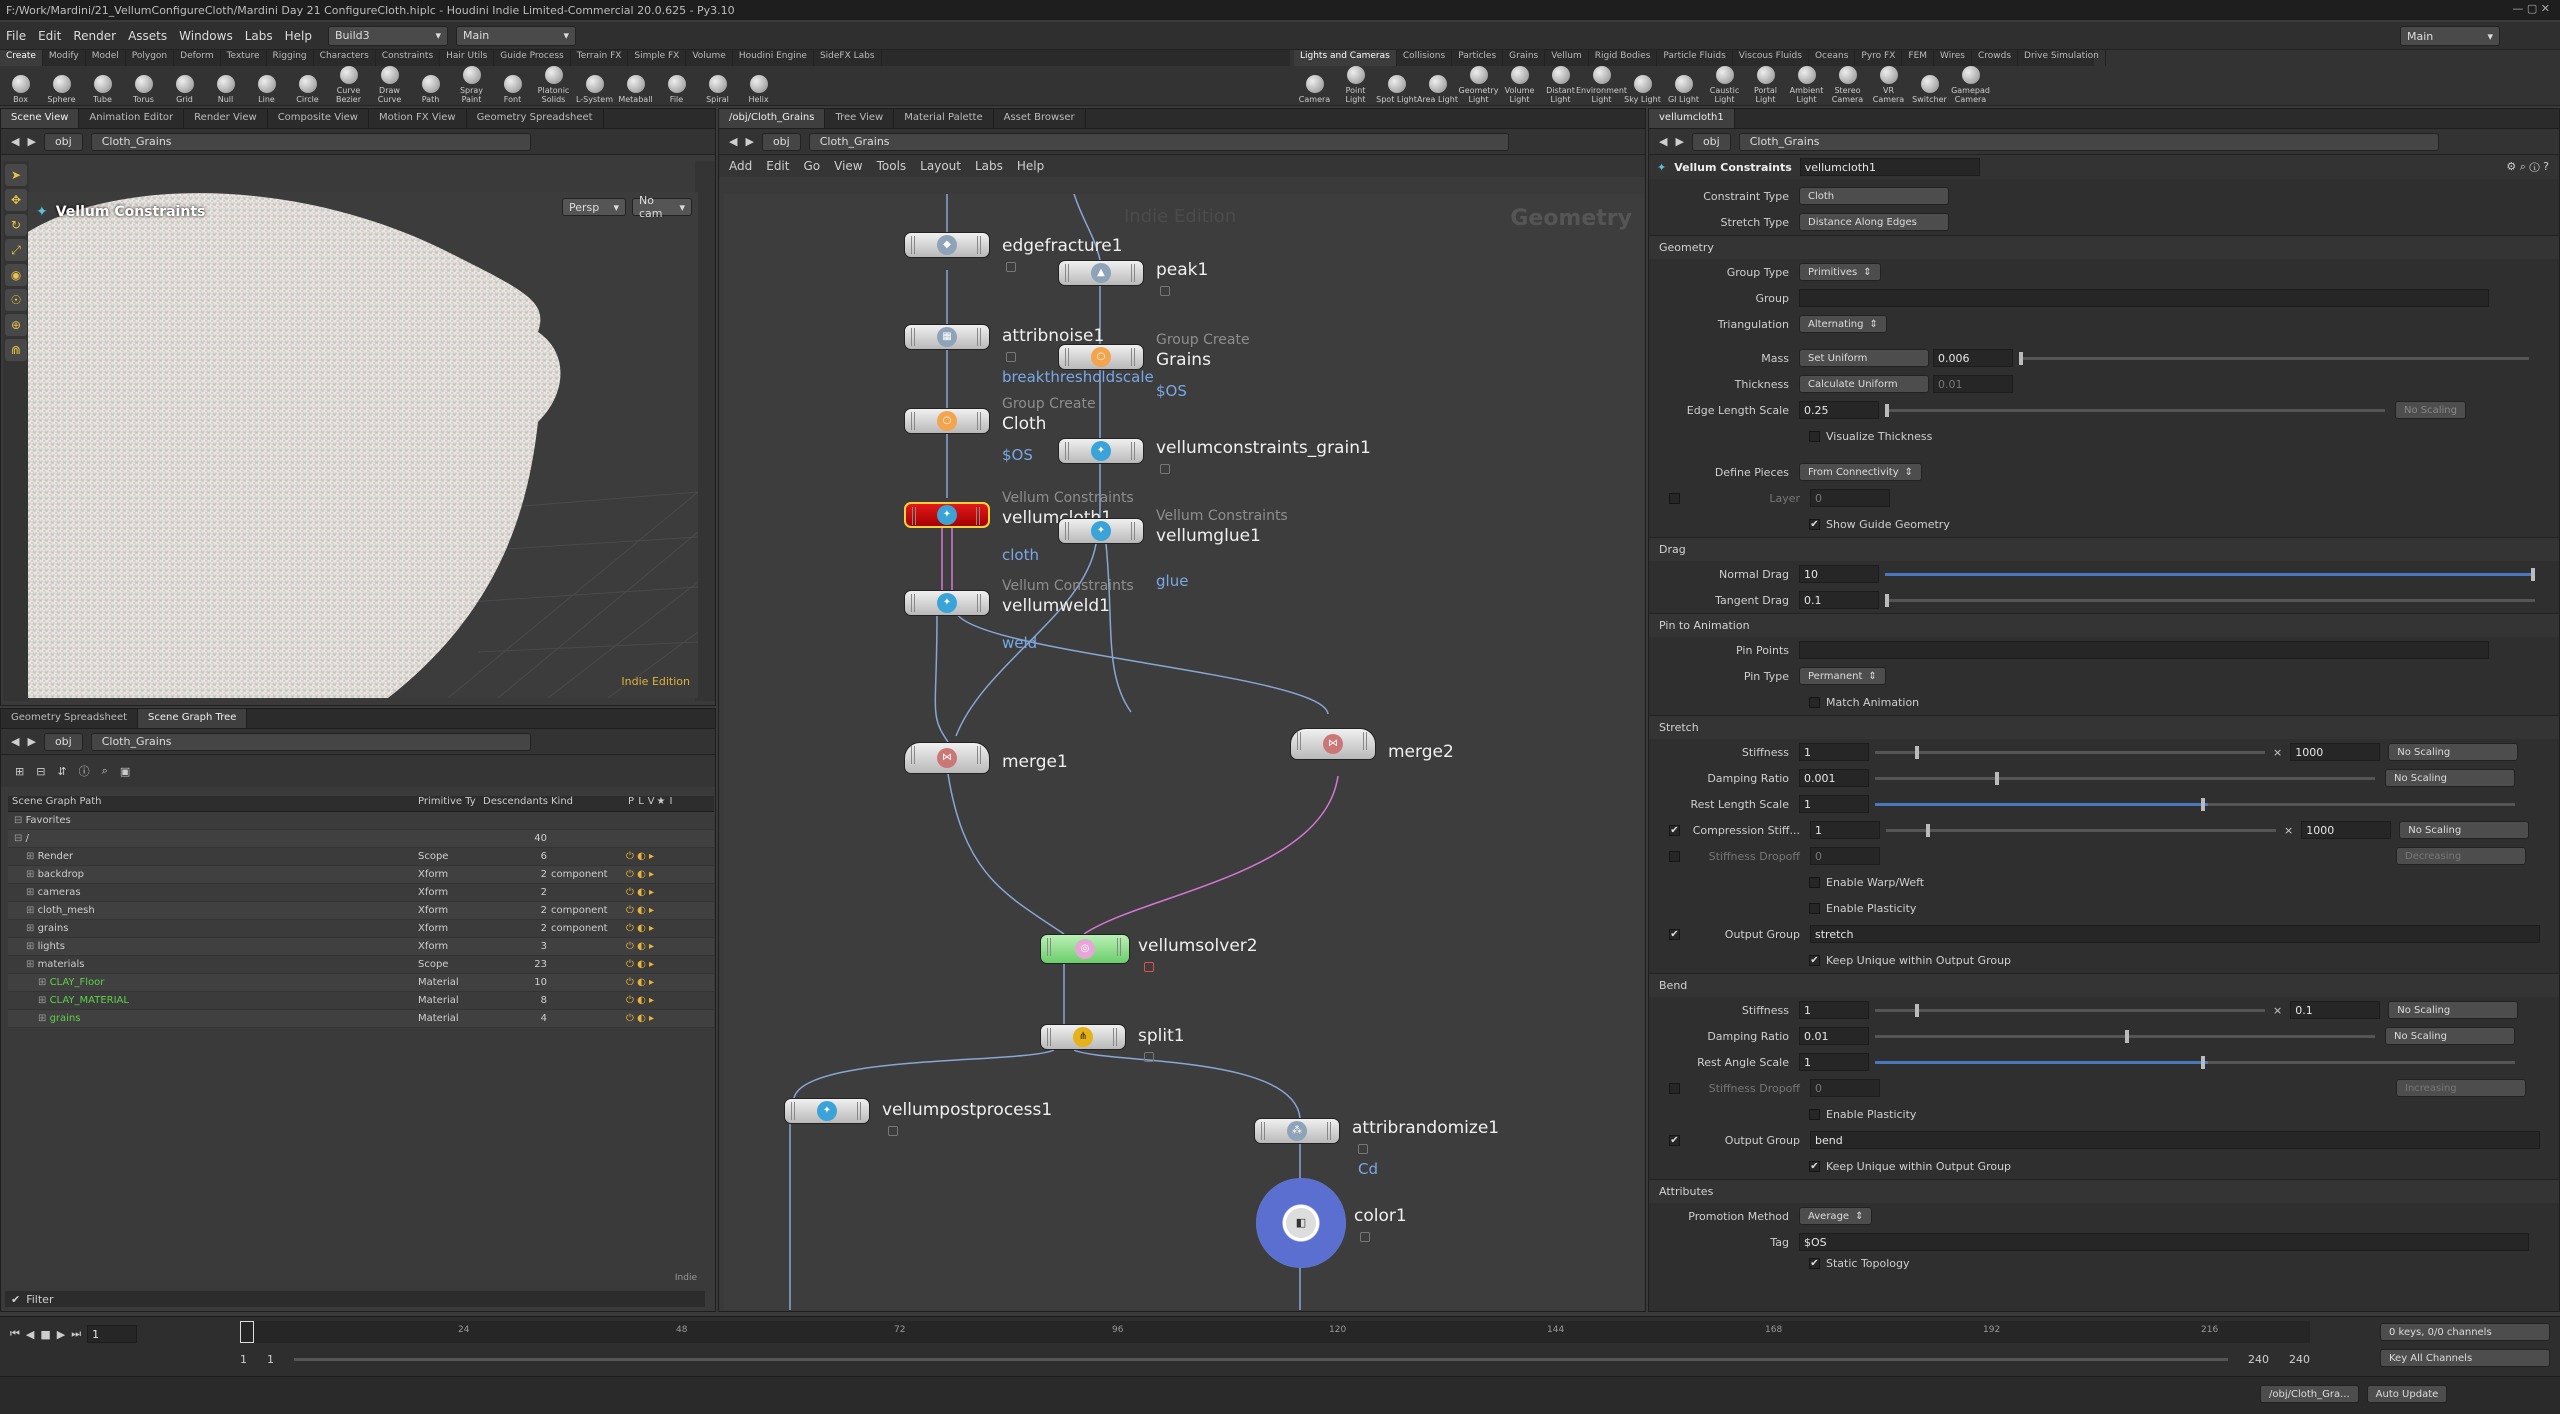 This screenshot has width=2560, height=1414. Describe the element at coordinates (418, 118) in the screenshot. I see `tab-motion-fx-view: Motion FX View` at that location.